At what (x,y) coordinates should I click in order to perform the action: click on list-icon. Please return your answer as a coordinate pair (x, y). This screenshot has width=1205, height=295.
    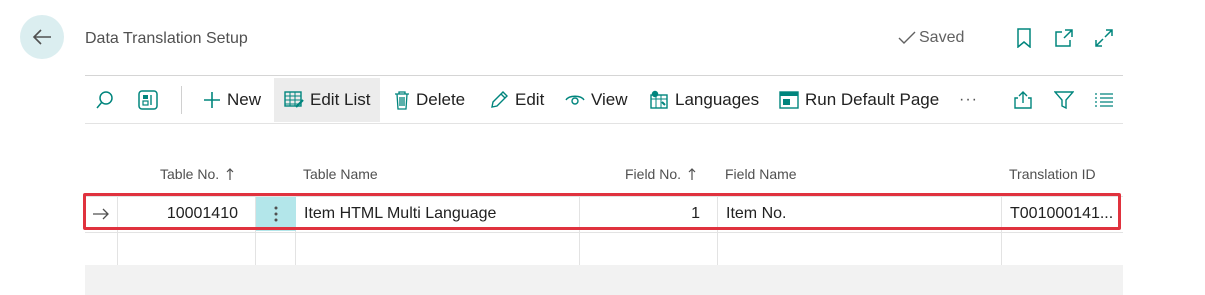
    Looking at the image, I should click on (1104, 100).